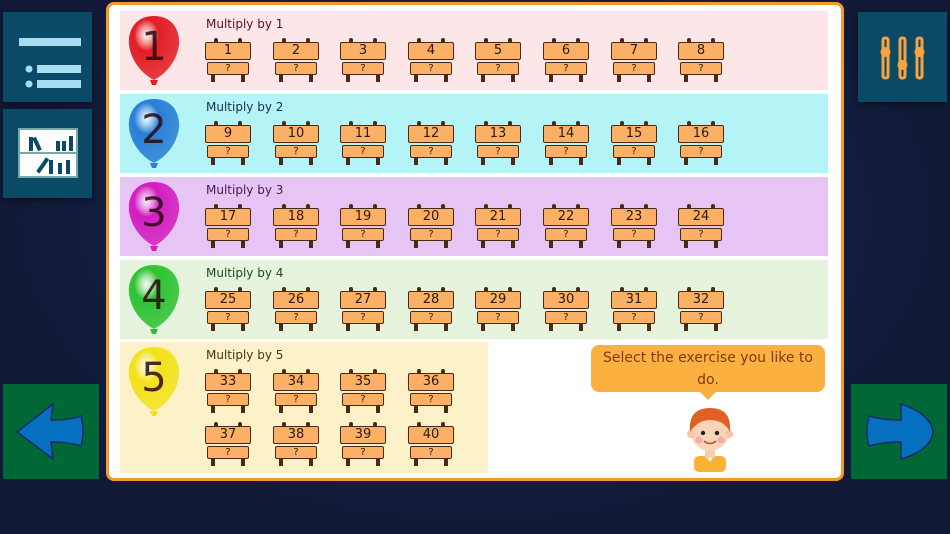 Image resolution: width=950 pixels, height=534 pixels. I want to click on exercise-sign-31: 31?, so click(634, 309).